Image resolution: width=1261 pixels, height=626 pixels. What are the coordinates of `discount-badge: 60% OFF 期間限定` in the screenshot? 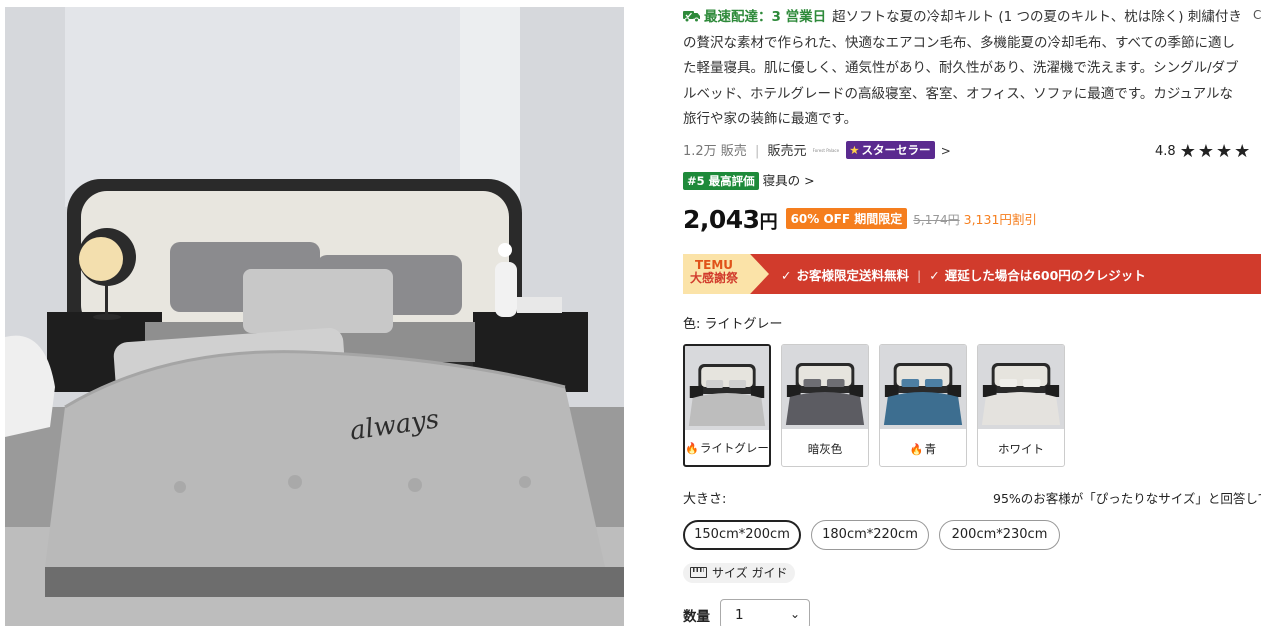 It's located at (846, 218).